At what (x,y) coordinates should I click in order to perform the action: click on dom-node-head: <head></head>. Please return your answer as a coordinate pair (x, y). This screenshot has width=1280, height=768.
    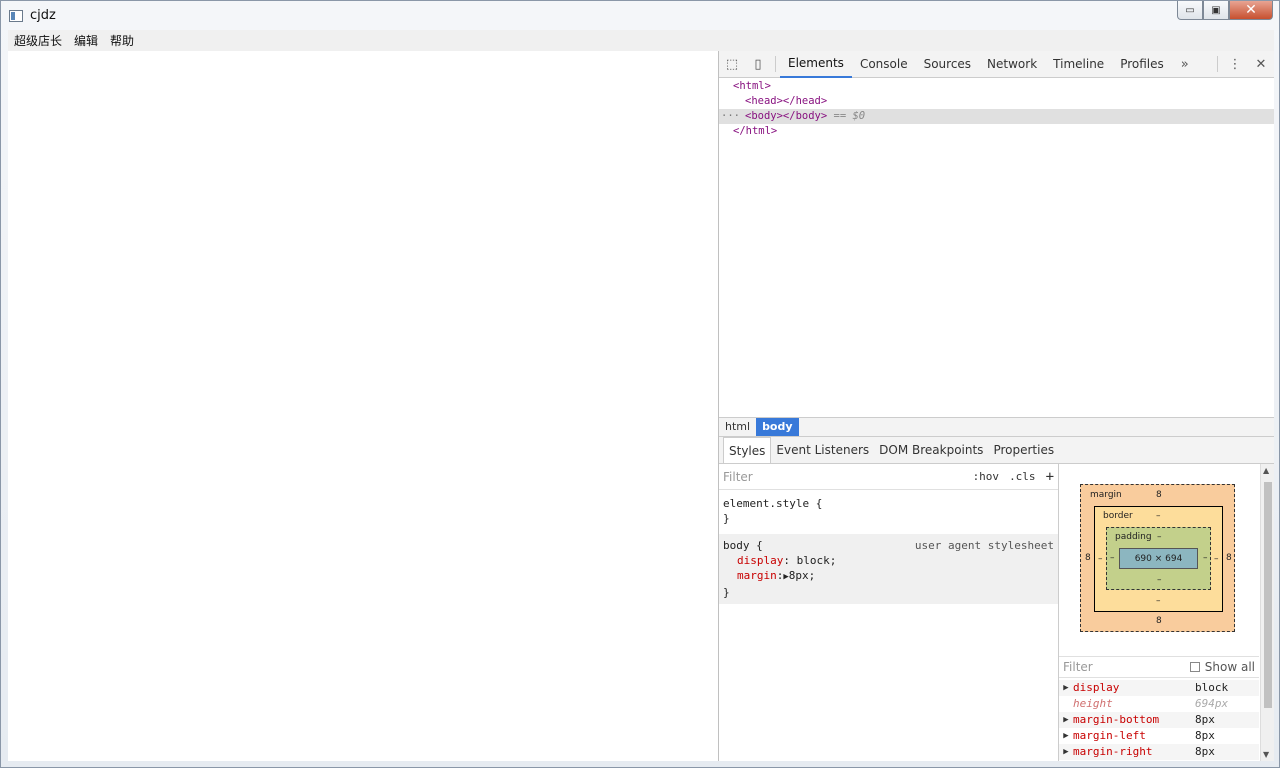
    Looking at the image, I should click on (996, 101).